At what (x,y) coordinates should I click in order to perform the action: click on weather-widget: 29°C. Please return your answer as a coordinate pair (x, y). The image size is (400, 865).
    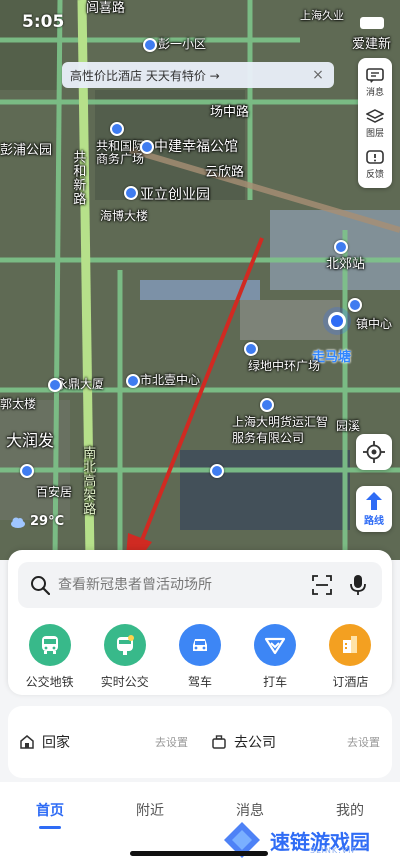
    Looking at the image, I should click on (37, 521).